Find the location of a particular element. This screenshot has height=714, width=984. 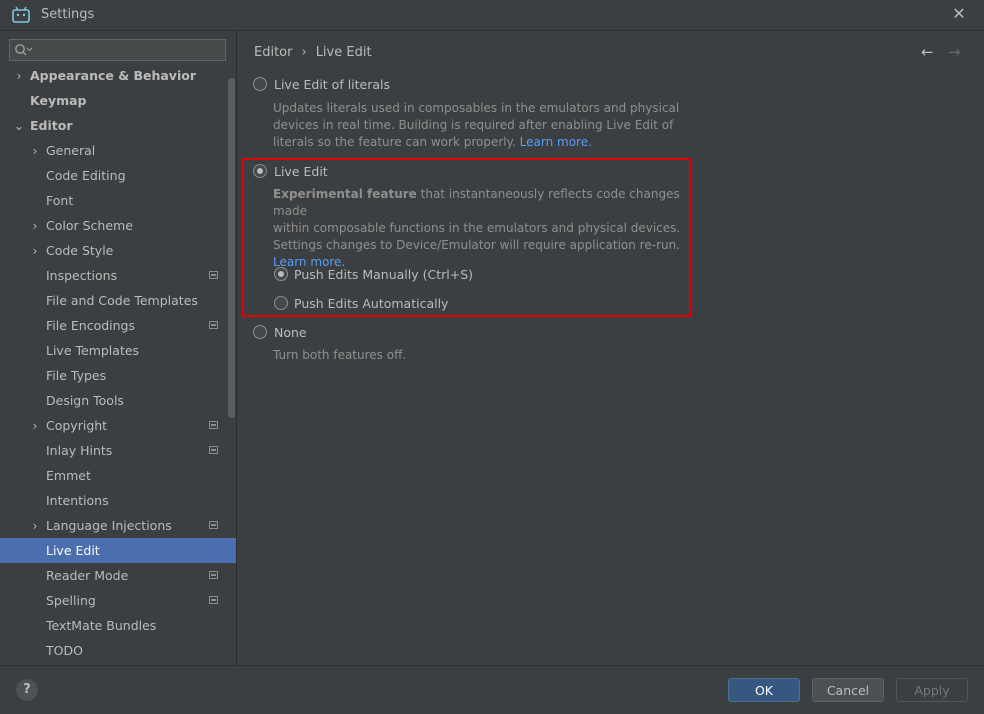

help-icon: ? is located at coordinates (27, 690).